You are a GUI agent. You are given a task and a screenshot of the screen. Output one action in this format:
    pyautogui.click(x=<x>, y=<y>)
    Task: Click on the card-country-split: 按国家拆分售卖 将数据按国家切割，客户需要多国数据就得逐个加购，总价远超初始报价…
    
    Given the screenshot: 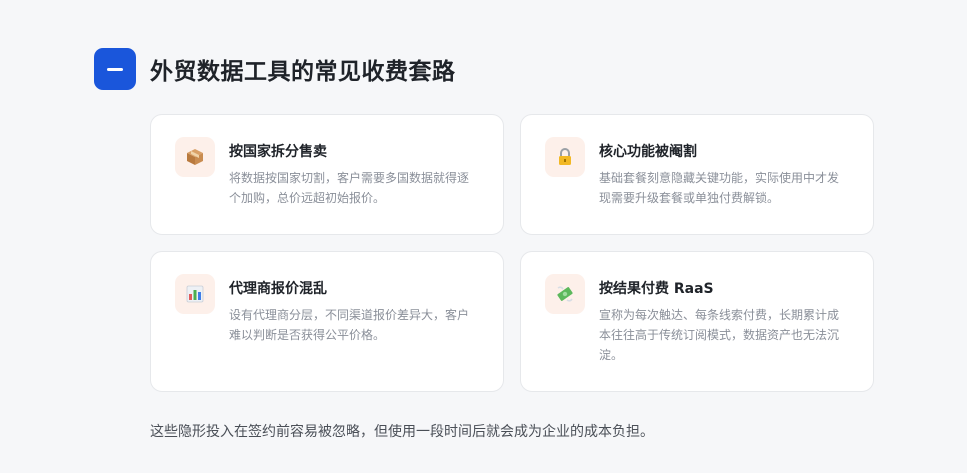 What is the action you would take?
    pyautogui.click(x=327, y=174)
    